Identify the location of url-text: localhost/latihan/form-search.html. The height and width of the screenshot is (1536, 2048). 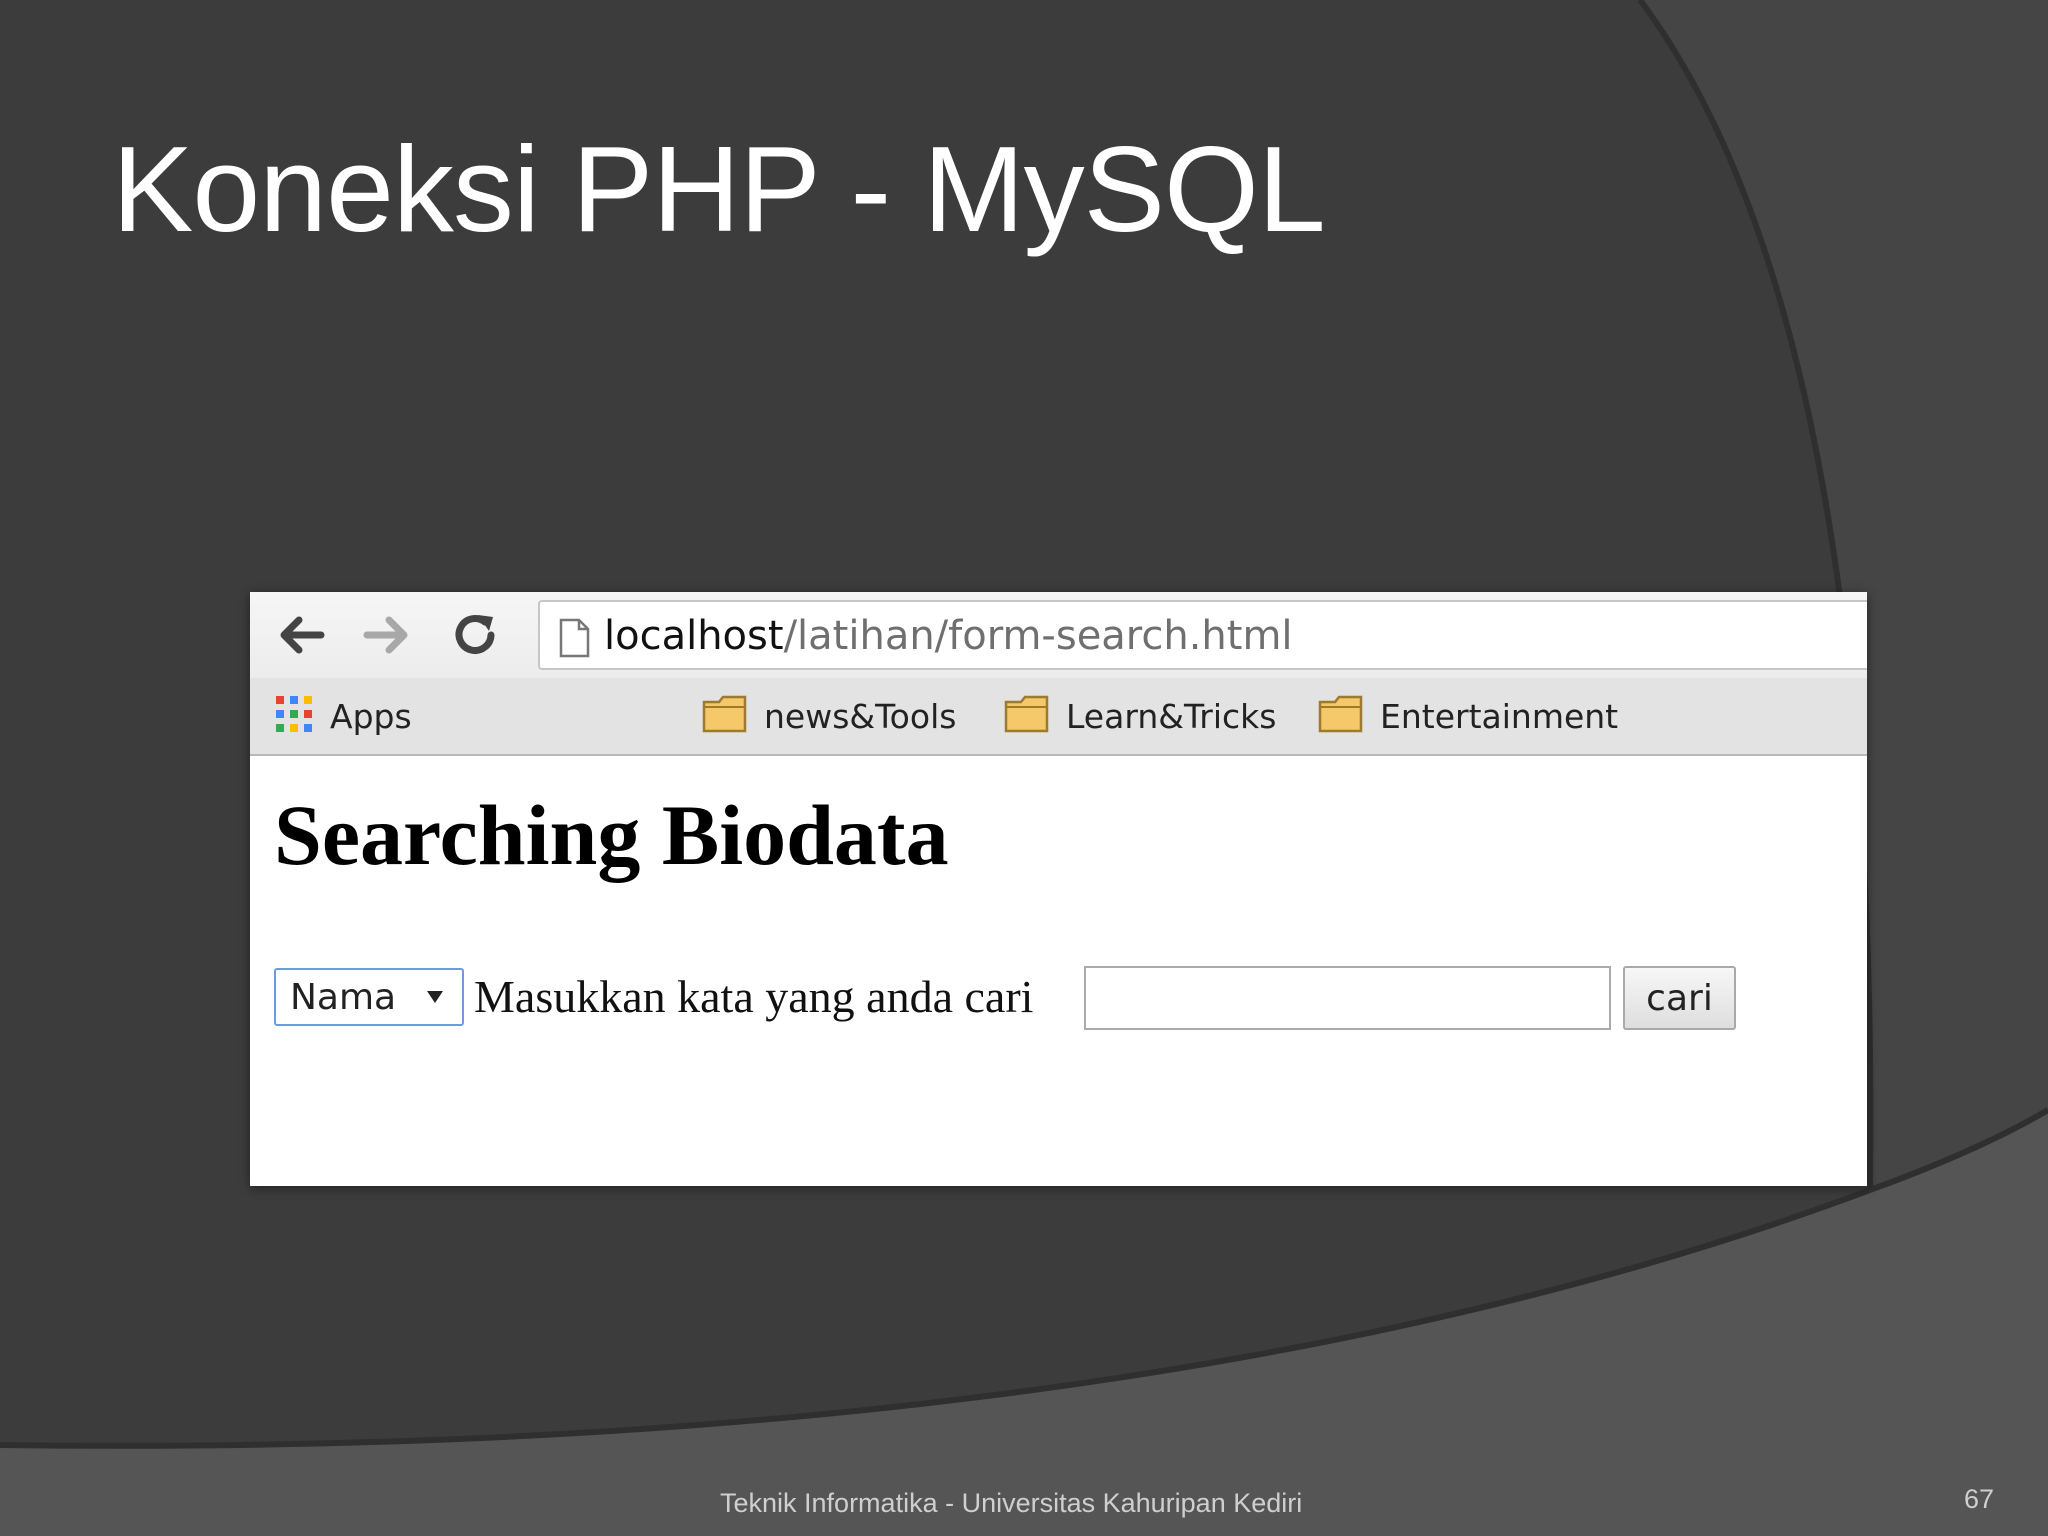
(948, 636).